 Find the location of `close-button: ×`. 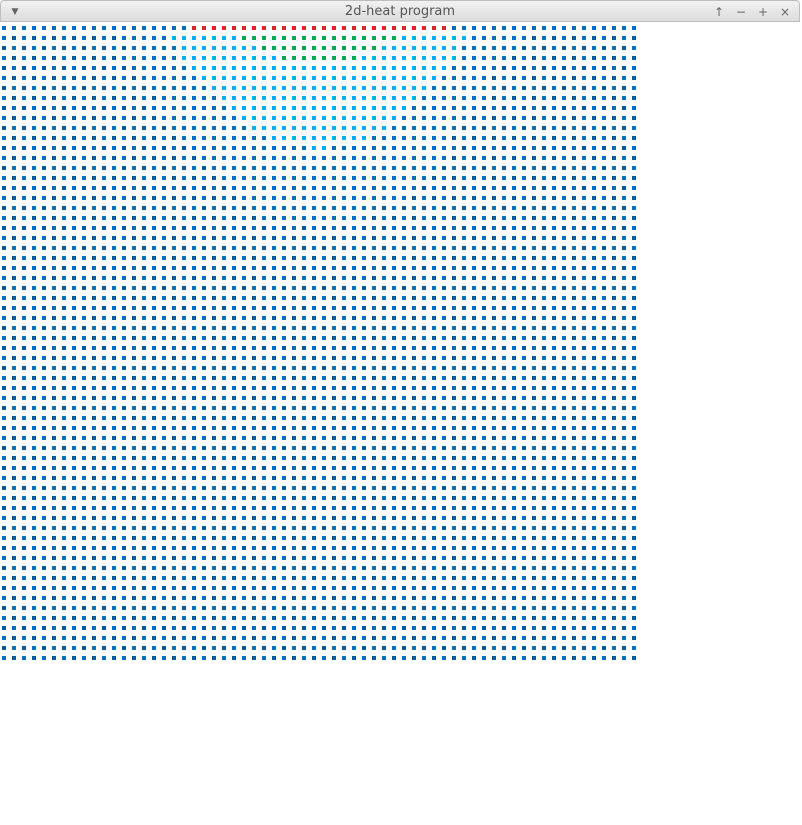

close-button: × is located at coordinates (785, 12).